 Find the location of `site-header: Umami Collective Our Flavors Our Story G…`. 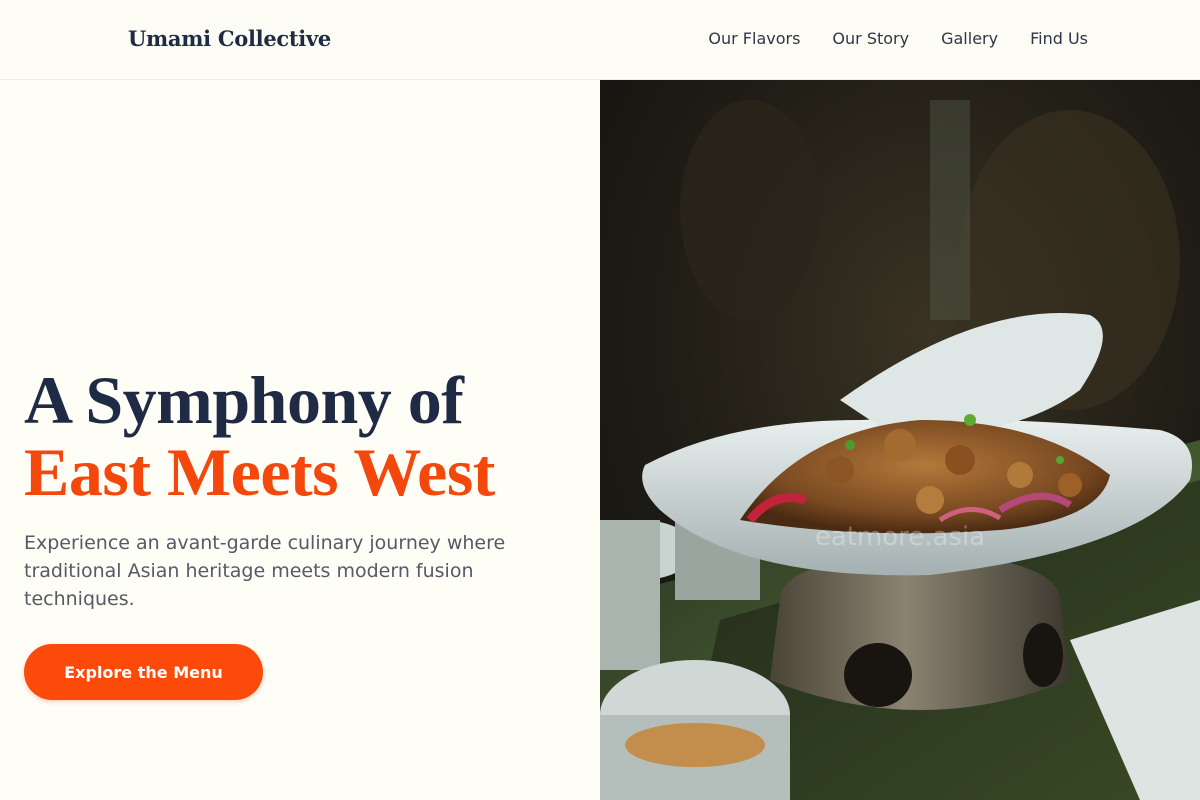

site-header: Umami Collective Our Flavors Our Story G… is located at coordinates (600, 40).